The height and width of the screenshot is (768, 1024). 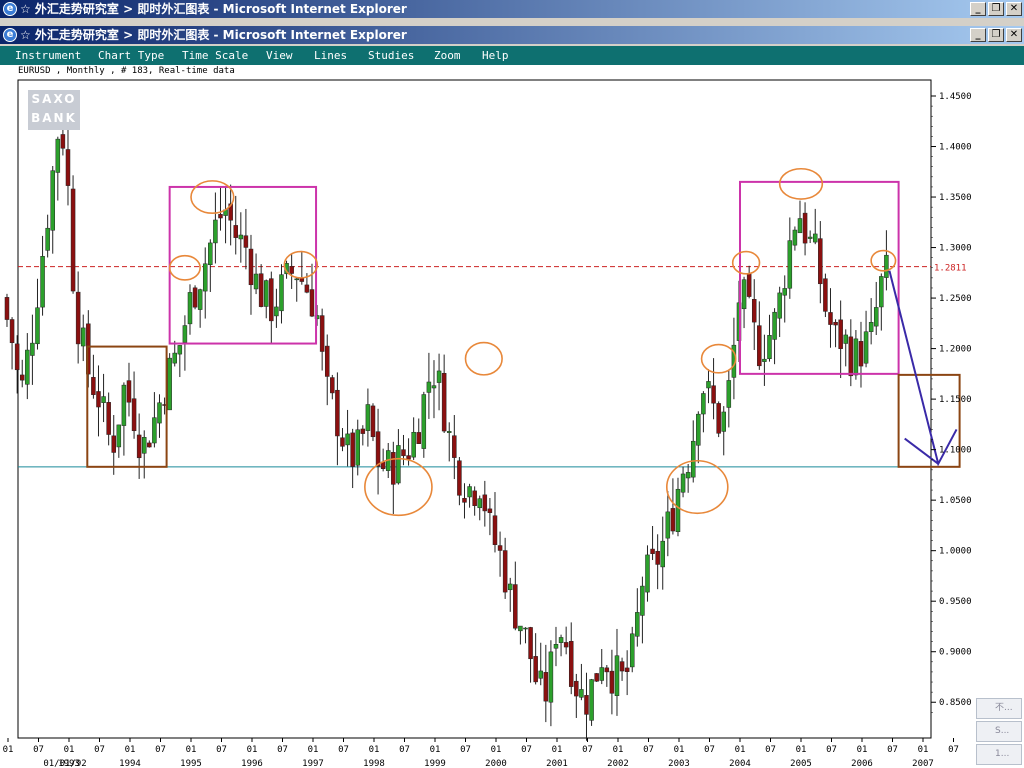 What do you see at coordinates (69, 763) in the screenshot?
I see `x-year-label: 1993` at bounding box center [69, 763].